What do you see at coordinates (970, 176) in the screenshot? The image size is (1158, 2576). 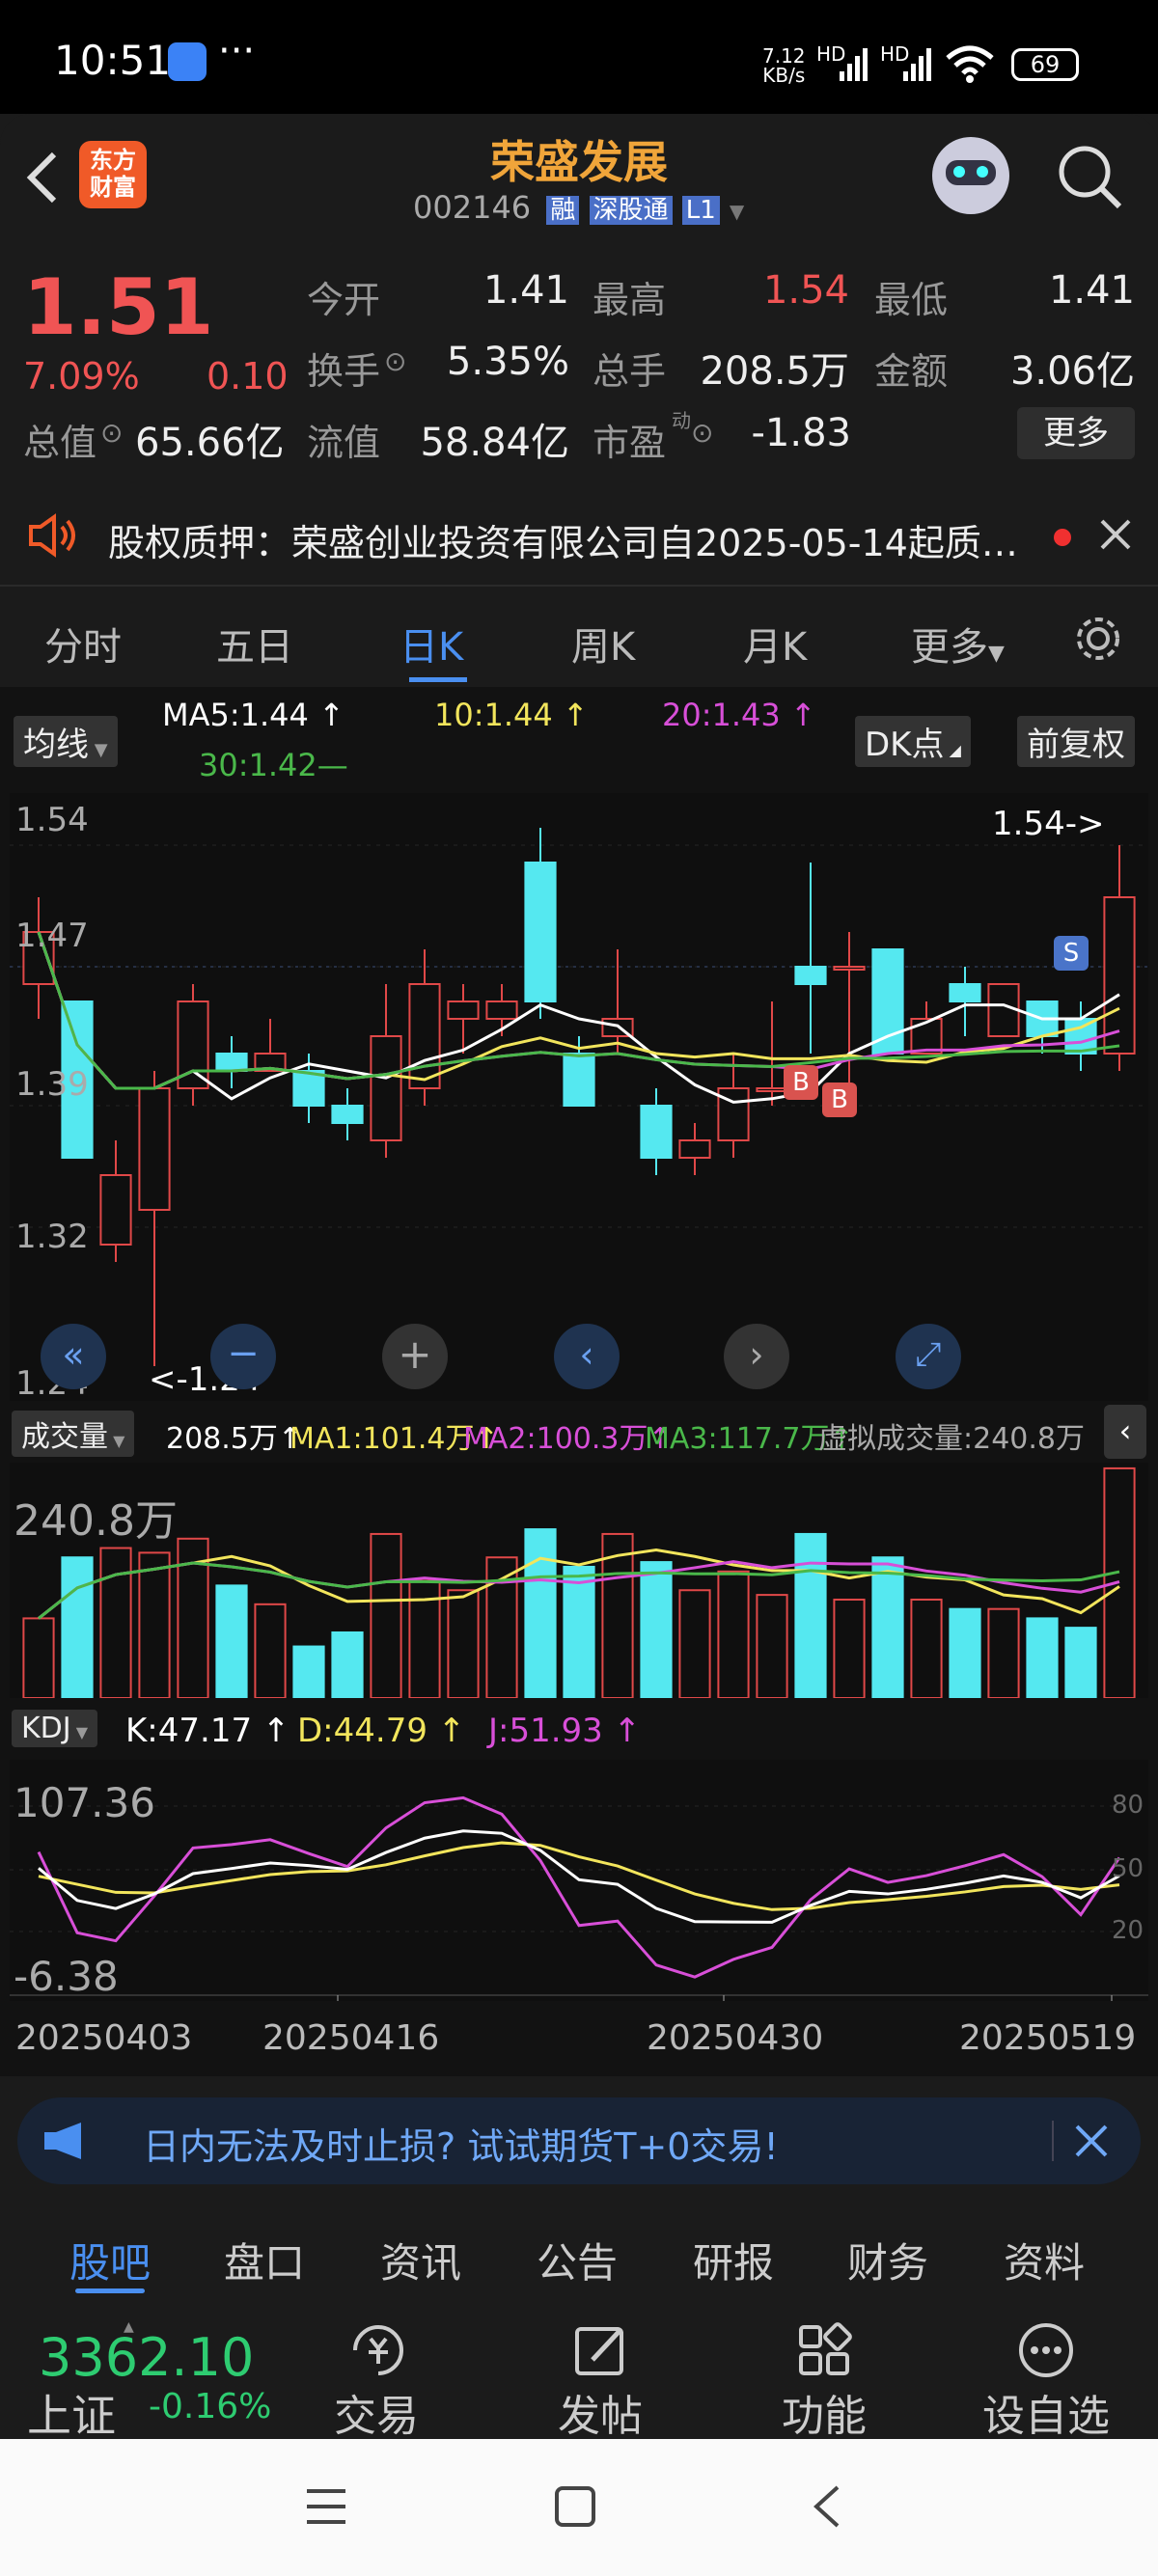 I see `robot-assistant-icon` at bounding box center [970, 176].